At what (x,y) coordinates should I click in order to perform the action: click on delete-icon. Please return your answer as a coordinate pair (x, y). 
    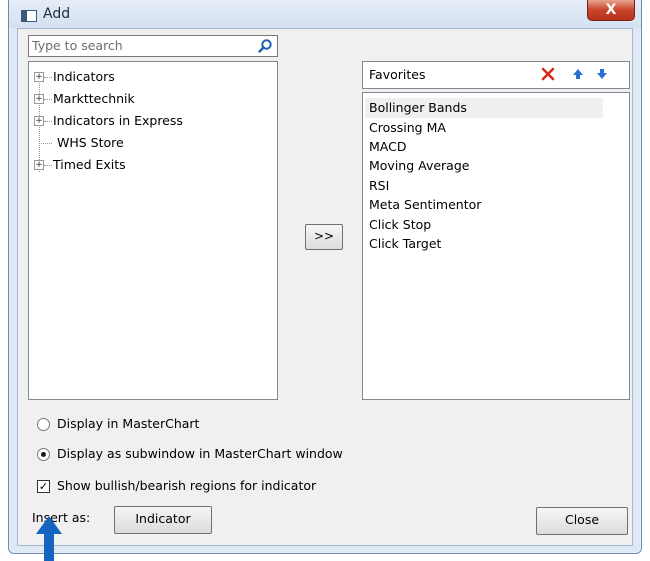
    Looking at the image, I should click on (548, 74).